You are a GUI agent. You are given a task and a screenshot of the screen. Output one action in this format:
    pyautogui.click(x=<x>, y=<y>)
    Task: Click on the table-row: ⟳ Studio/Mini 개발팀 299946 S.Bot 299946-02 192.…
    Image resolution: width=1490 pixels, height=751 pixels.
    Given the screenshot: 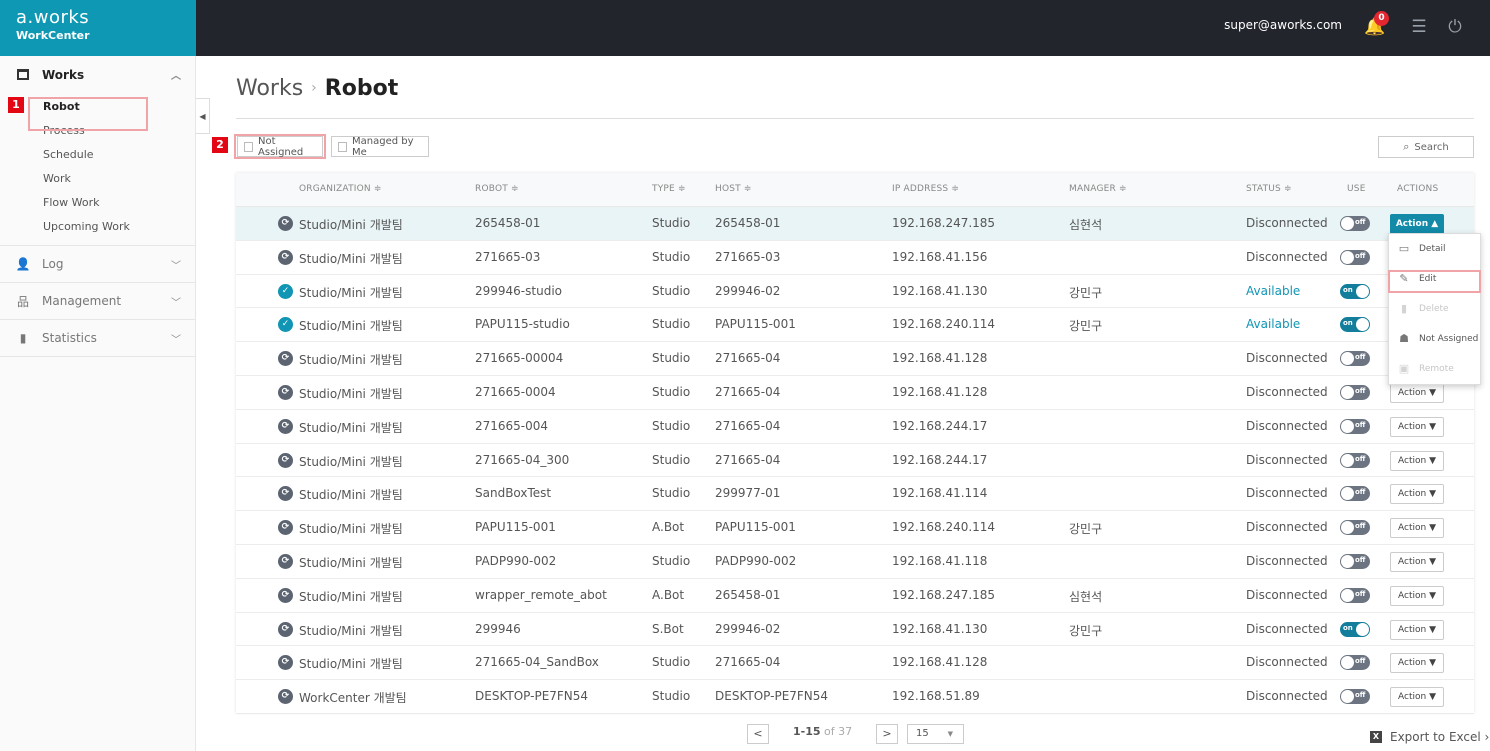 What is the action you would take?
    pyautogui.click(x=855, y=630)
    